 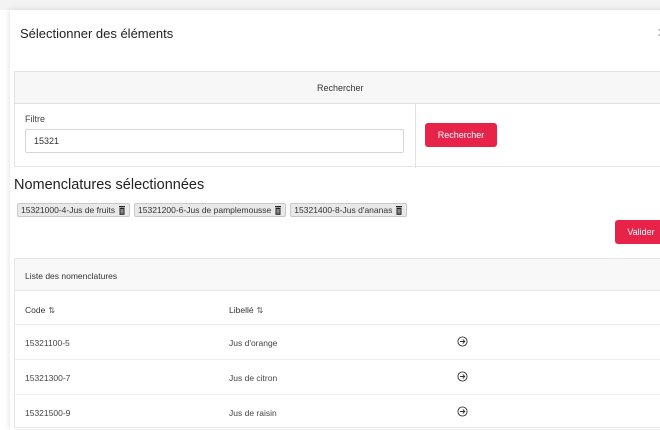 I want to click on selected-chip: 15321000-4-Jus de fruits, so click(x=74, y=210).